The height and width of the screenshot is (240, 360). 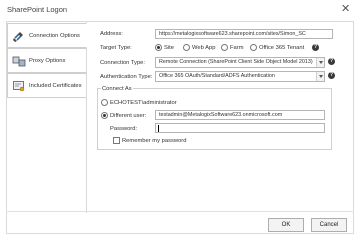 What do you see at coordinates (282, 48) in the screenshot?
I see `target-o365-label: Office 365 Tenant` at bounding box center [282, 48].